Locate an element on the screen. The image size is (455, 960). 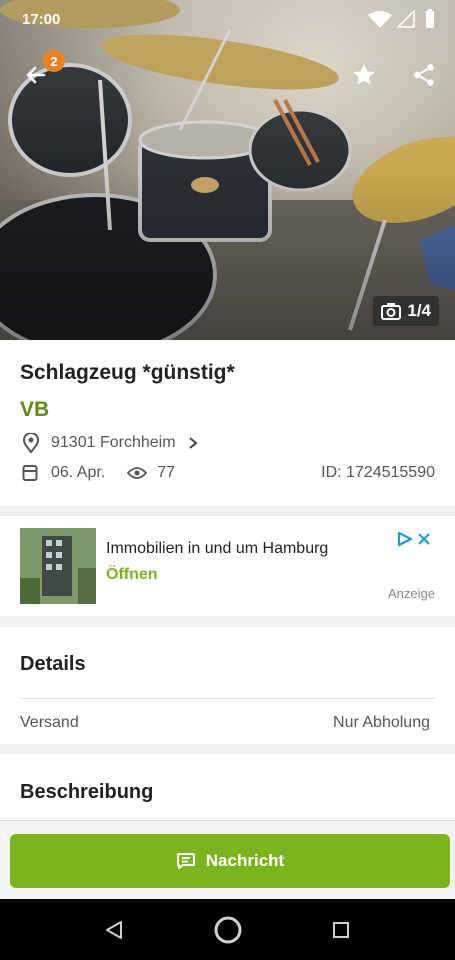
chevron-right-icon is located at coordinates (193, 443).